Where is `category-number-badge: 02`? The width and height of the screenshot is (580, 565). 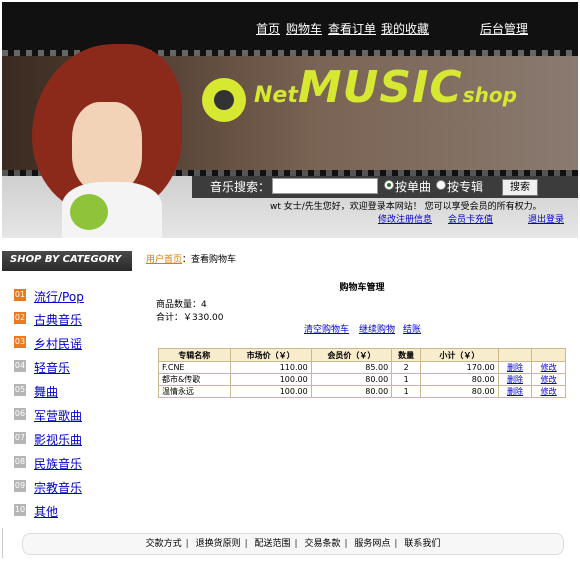
category-number-badge: 02 is located at coordinates (20, 318).